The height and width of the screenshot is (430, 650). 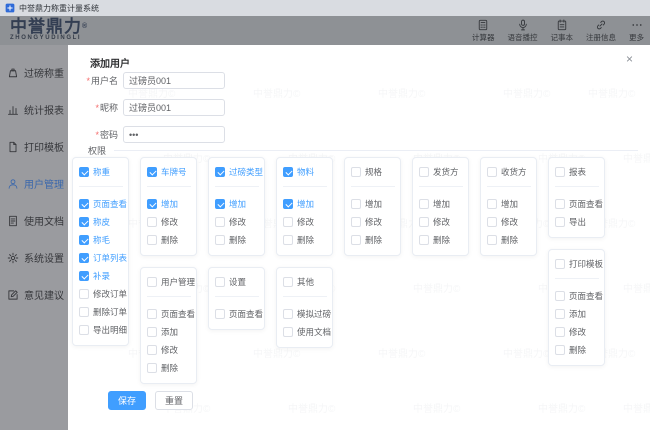 I want to click on permission-item: 称毛, so click(x=101, y=240).